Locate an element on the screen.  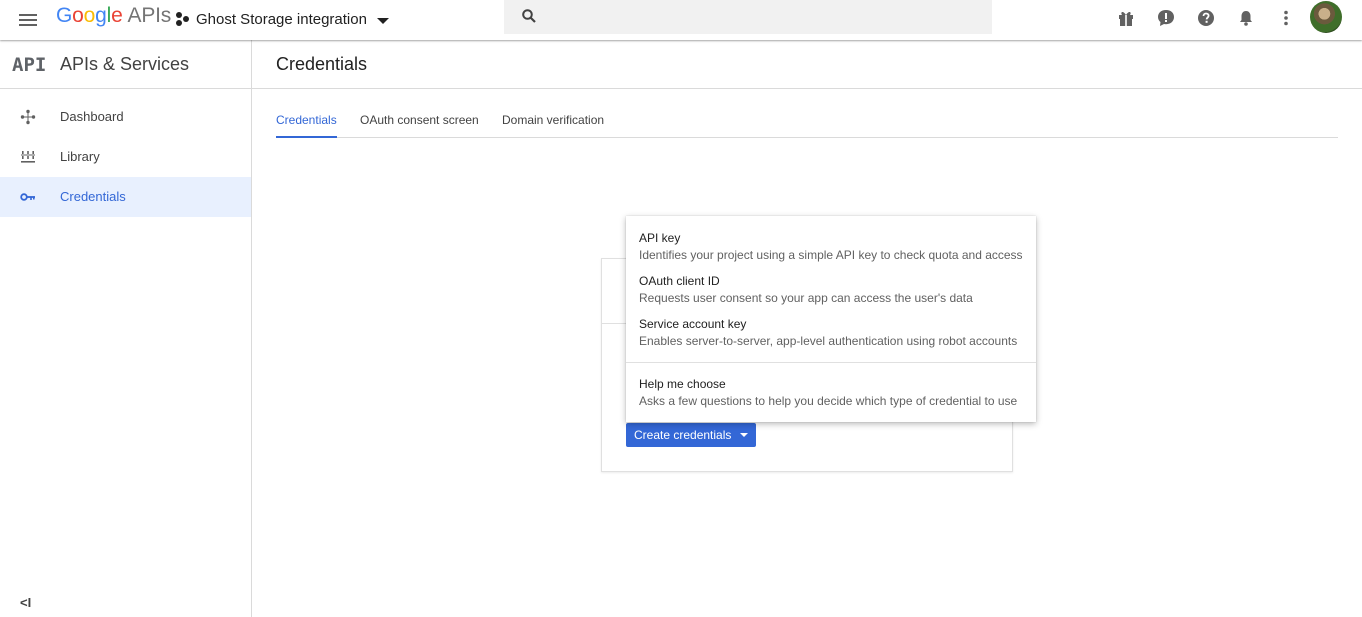
sidebar-item-dashboard: Dashboard is located at coordinates (125, 117).